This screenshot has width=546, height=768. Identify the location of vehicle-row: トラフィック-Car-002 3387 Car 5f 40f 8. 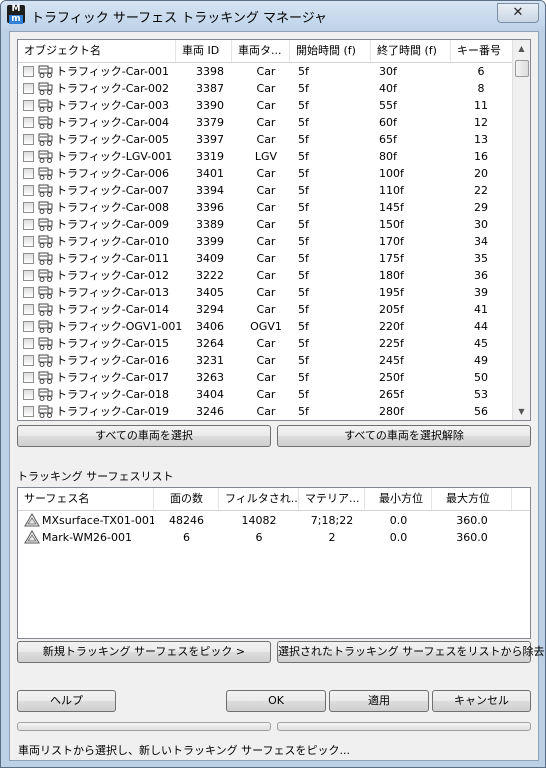
(265, 88).